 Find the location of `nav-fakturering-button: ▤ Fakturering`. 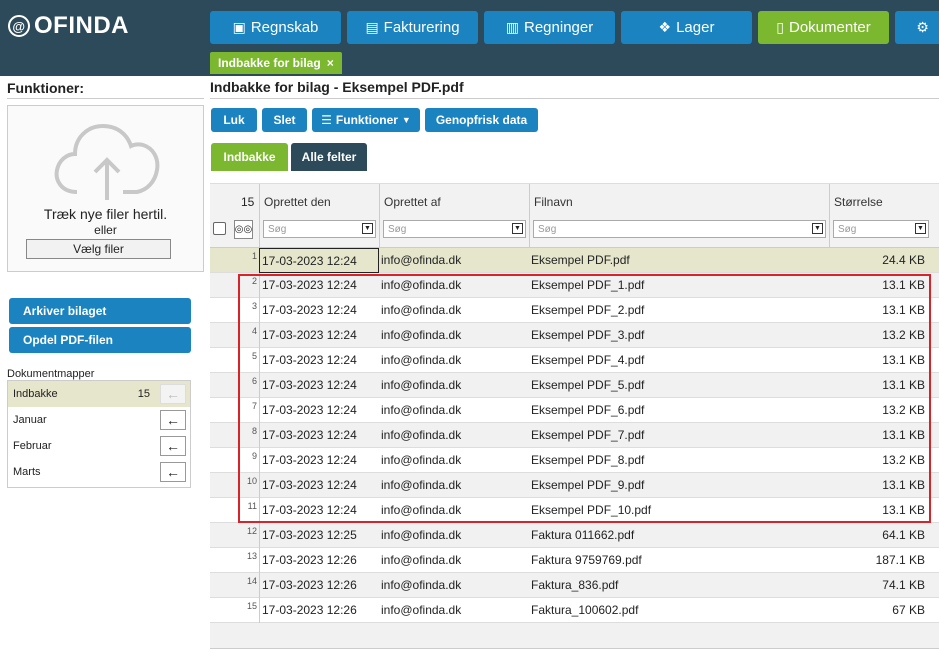

nav-fakturering-button: ▤ Fakturering is located at coordinates (412, 27).